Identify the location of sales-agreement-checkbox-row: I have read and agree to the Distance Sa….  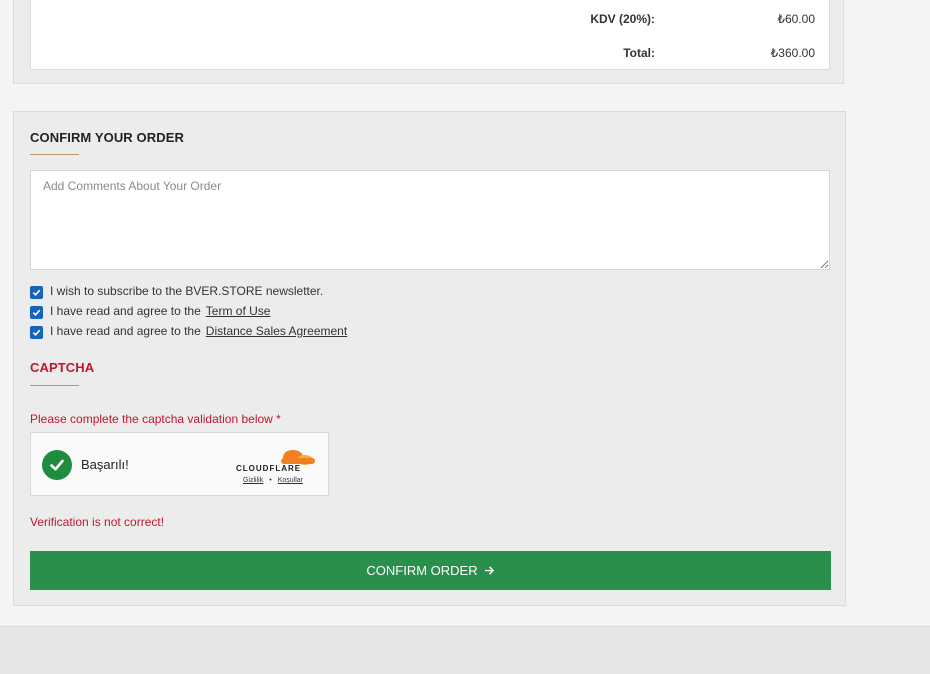
(188, 331).